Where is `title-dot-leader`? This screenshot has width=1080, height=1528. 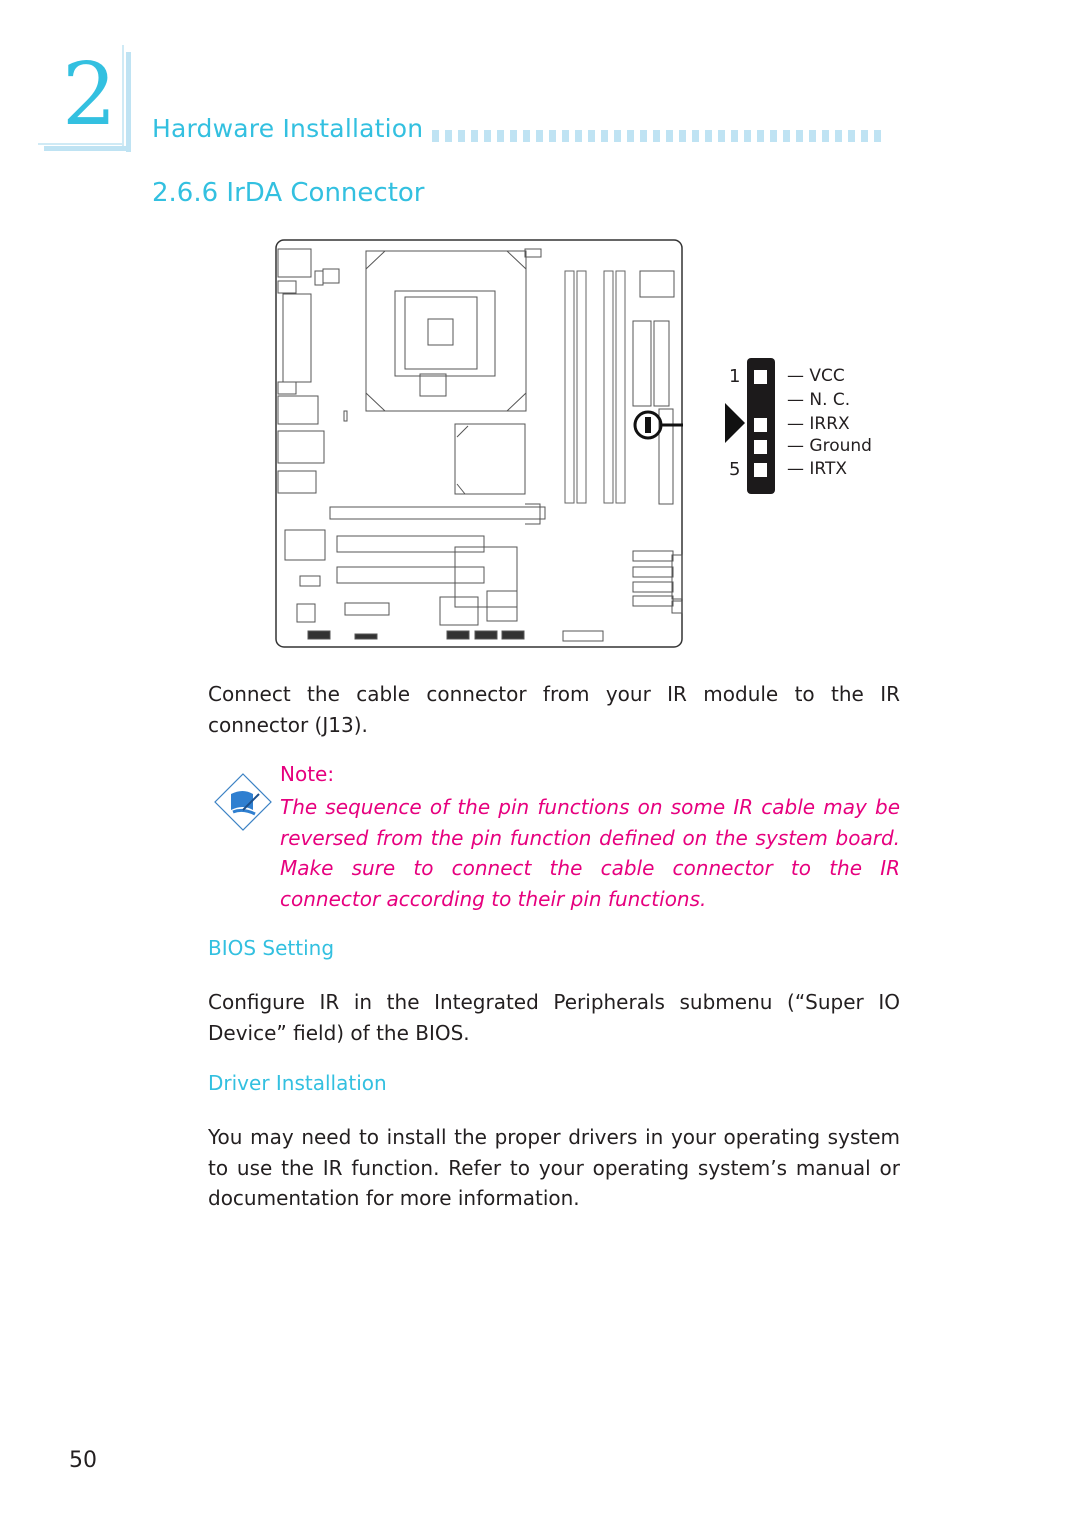 title-dot-leader is located at coordinates (667, 136).